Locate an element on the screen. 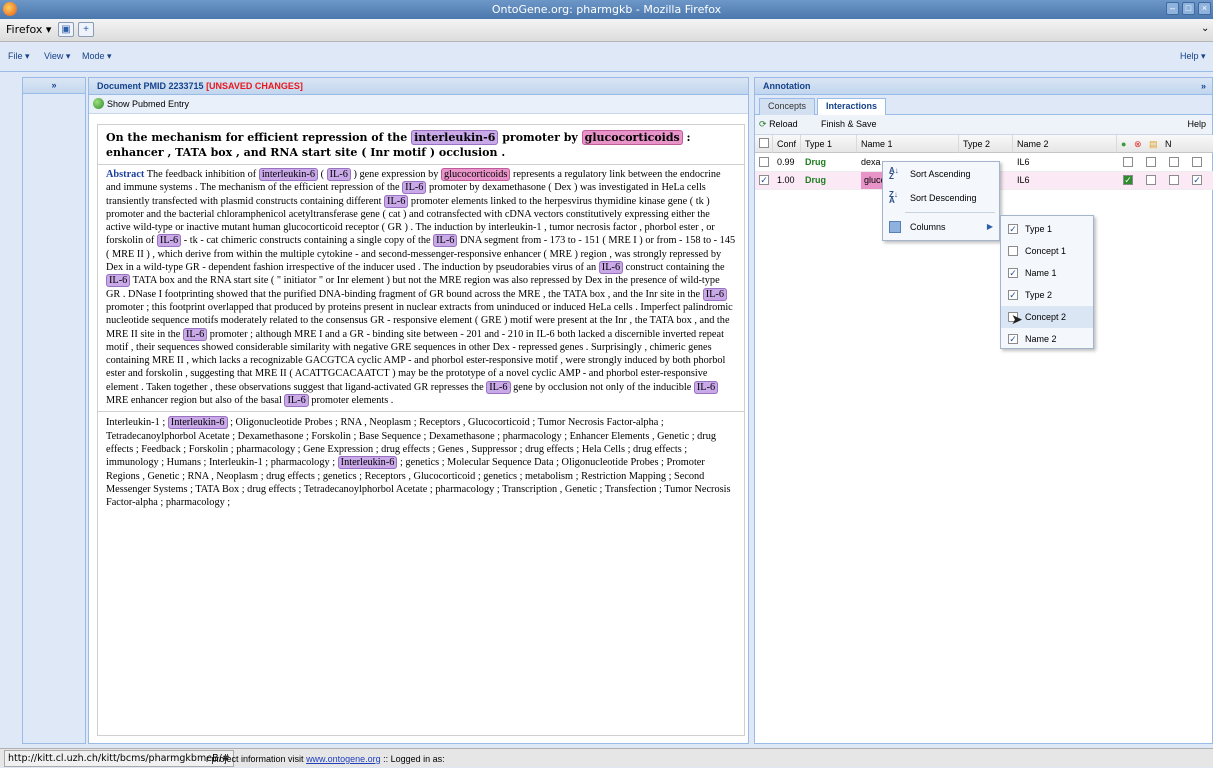  new-tab-button: + is located at coordinates (86, 29).